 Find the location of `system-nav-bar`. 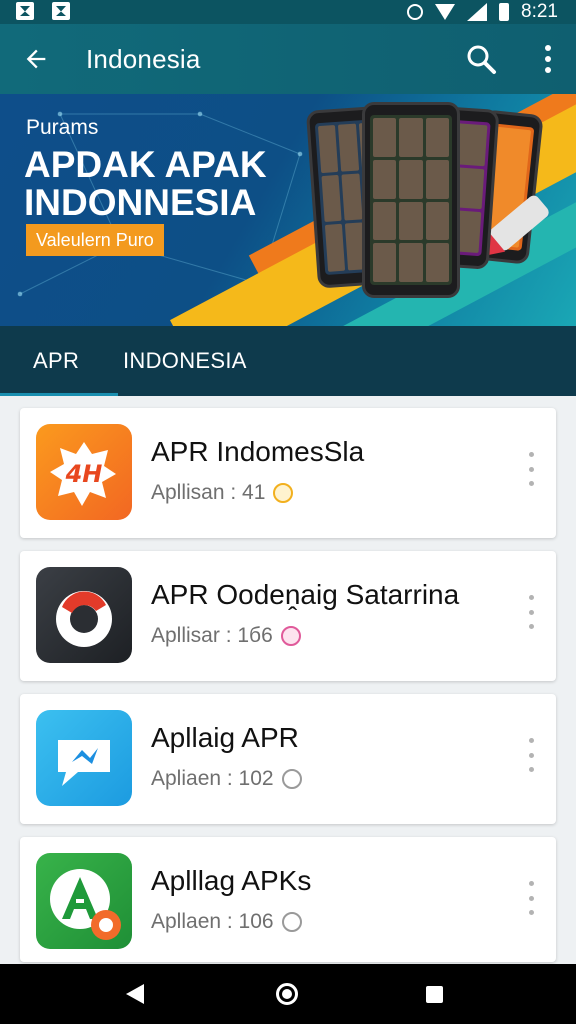

system-nav-bar is located at coordinates (288, 994).